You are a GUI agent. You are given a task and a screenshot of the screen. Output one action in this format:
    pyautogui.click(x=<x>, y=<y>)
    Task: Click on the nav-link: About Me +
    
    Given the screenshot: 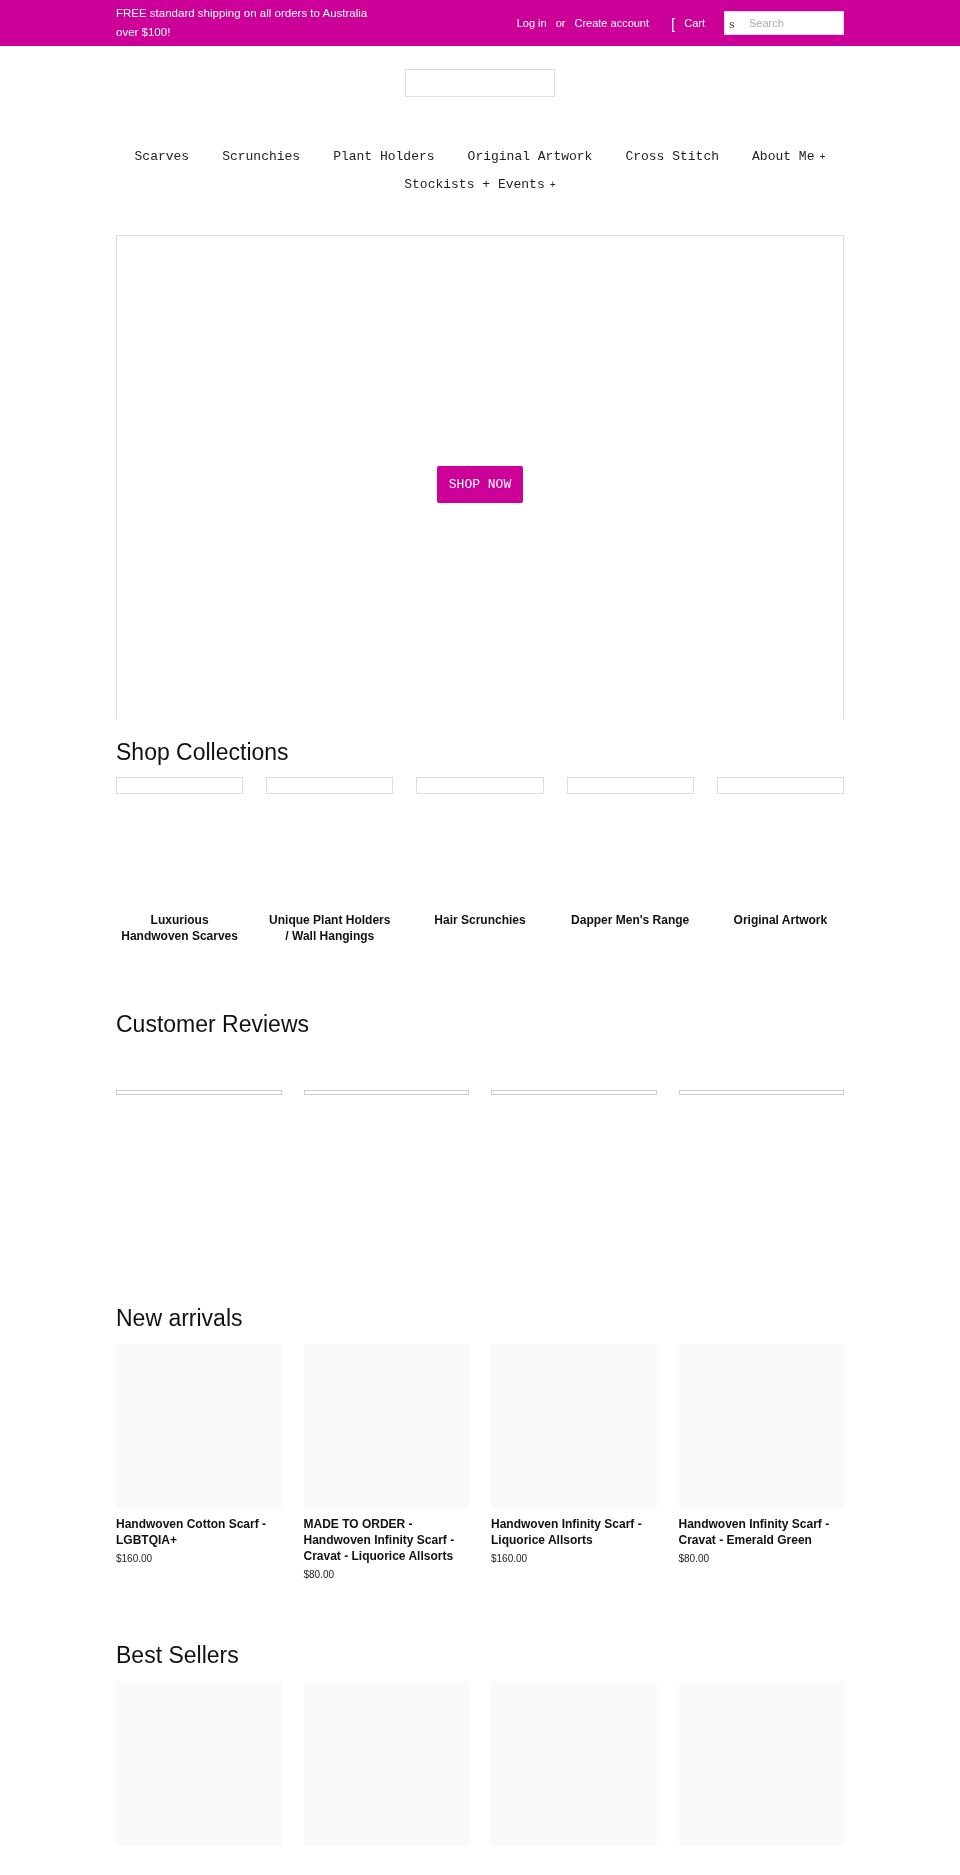 What is the action you would take?
    pyautogui.click(x=789, y=156)
    